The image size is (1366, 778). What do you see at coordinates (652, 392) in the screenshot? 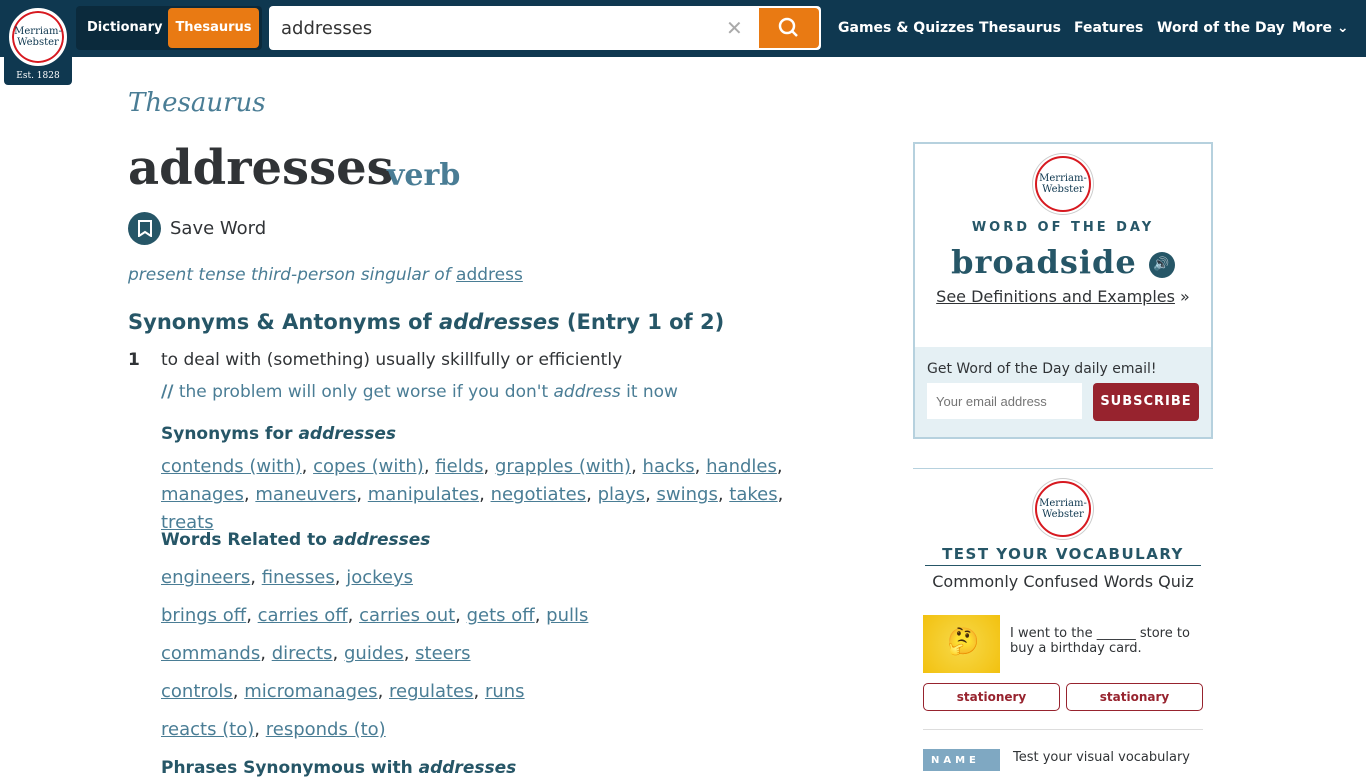
I see `example-post: it now` at bounding box center [652, 392].